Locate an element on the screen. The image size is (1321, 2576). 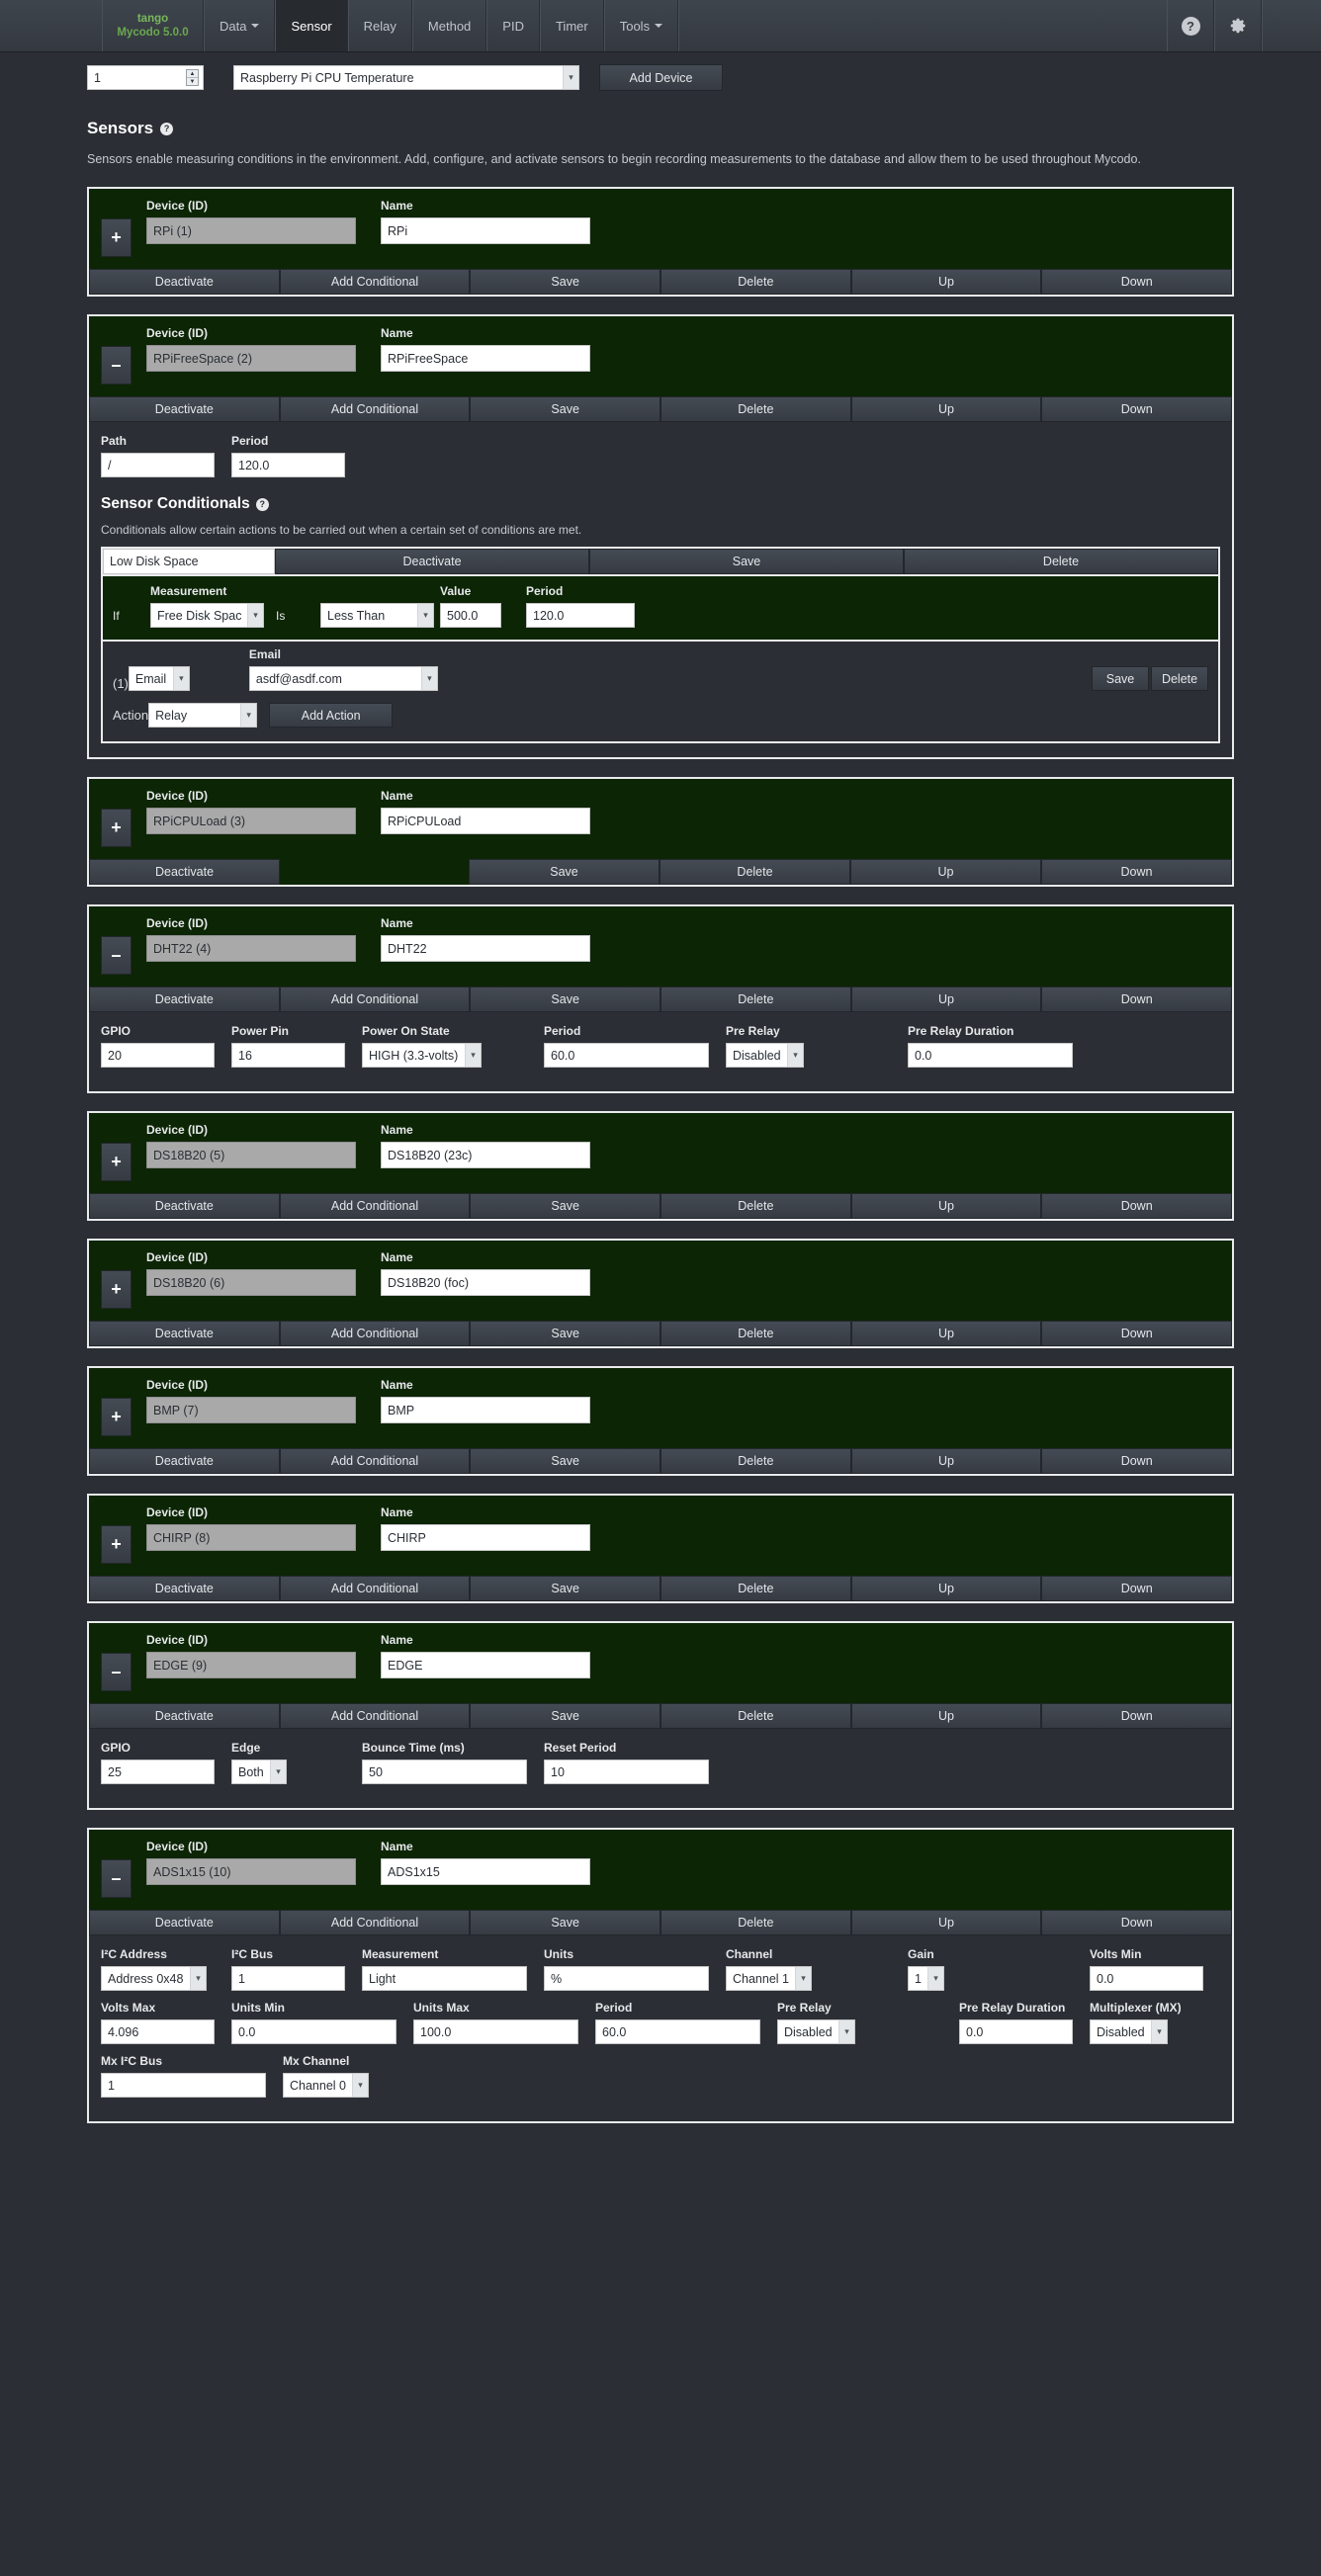
help-button: ? is located at coordinates (1190, 25).